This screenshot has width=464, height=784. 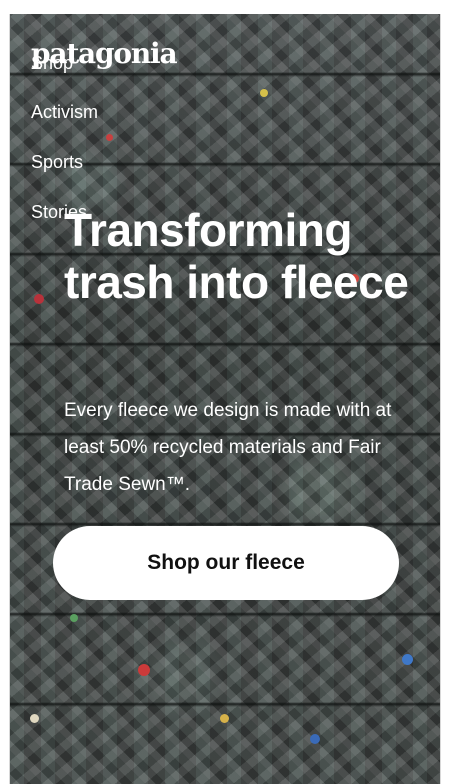 What do you see at coordinates (226, 563) in the screenshot?
I see `shop-our-fleece-button: Shop our fleece` at bounding box center [226, 563].